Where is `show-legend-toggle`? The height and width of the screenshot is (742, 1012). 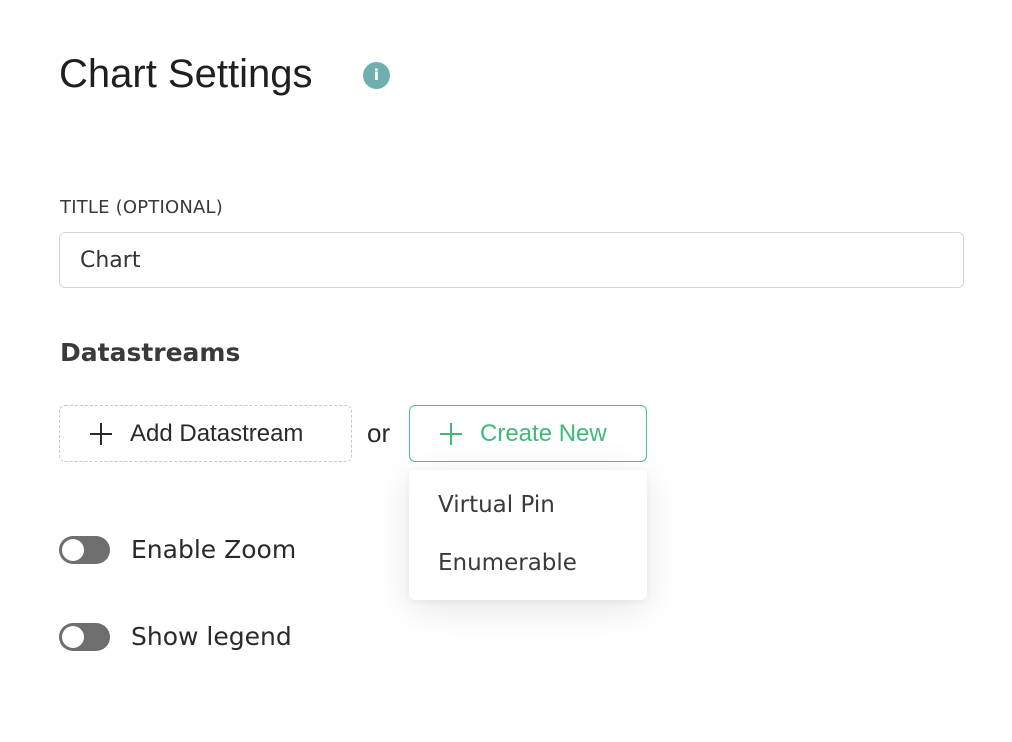
show-legend-toggle is located at coordinates (84, 636).